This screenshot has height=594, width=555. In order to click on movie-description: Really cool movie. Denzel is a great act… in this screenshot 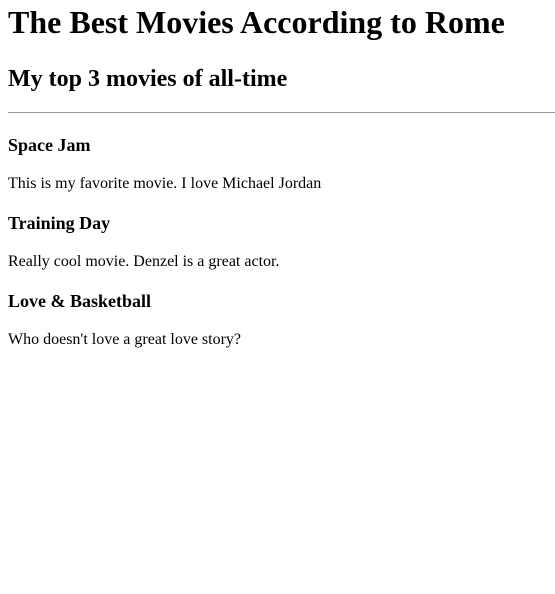, I will do `click(144, 261)`.